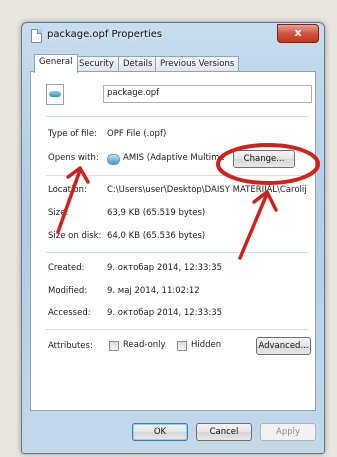 Image resolution: width=337 pixels, height=457 pixels. Describe the element at coordinates (288, 432) in the screenshot. I see `apply-button: Apply` at that location.